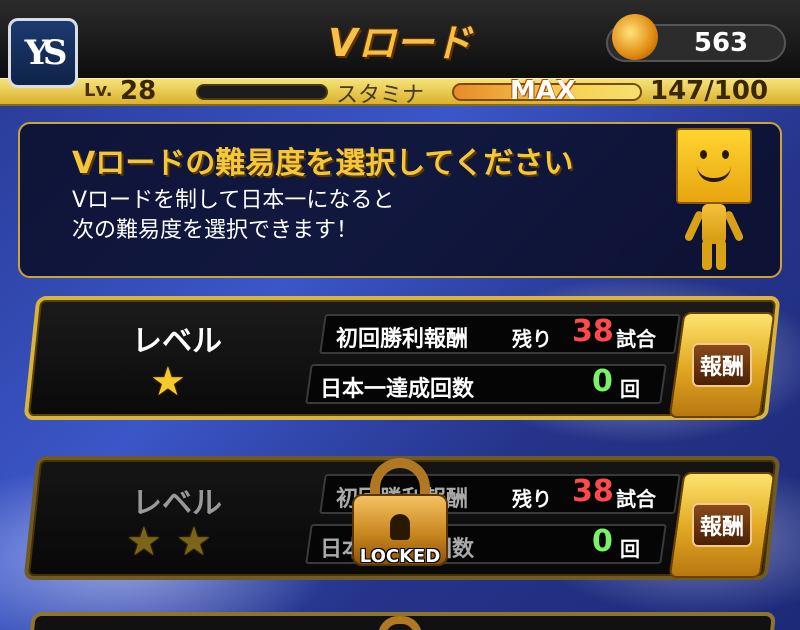  I want to click on exp-bar, so click(262, 92).